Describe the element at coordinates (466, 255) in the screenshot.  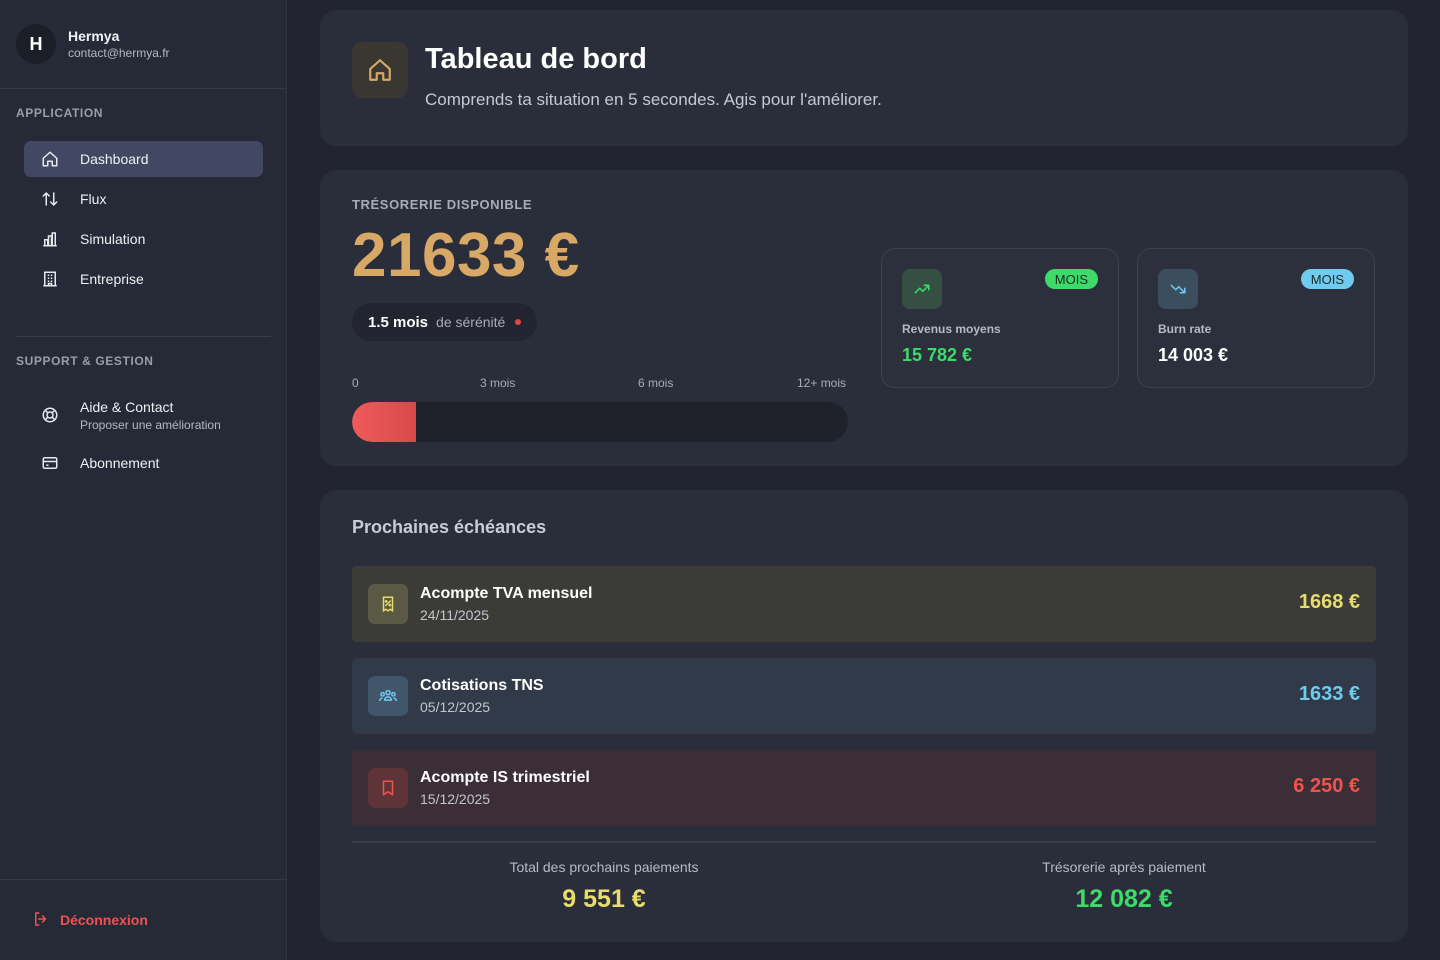
I see `treasury-value: 21633 €` at that location.